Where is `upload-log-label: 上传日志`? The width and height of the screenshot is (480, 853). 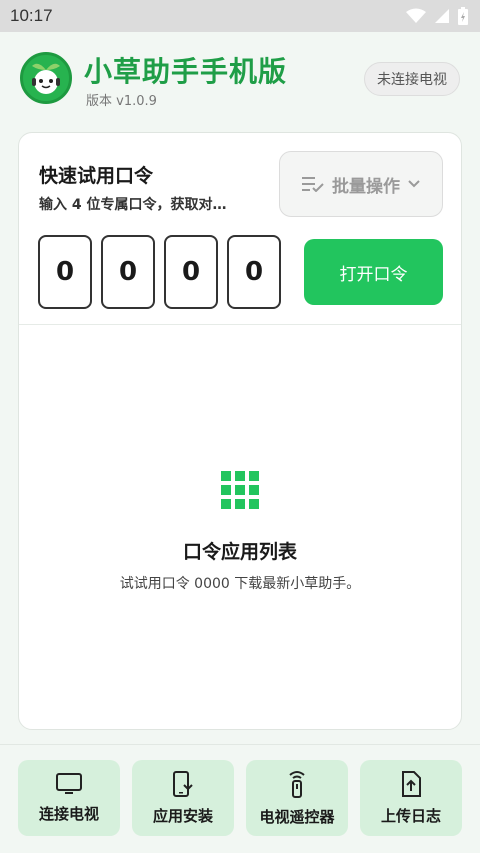 upload-log-label: 上传日志 is located at coordinates (410, 815).